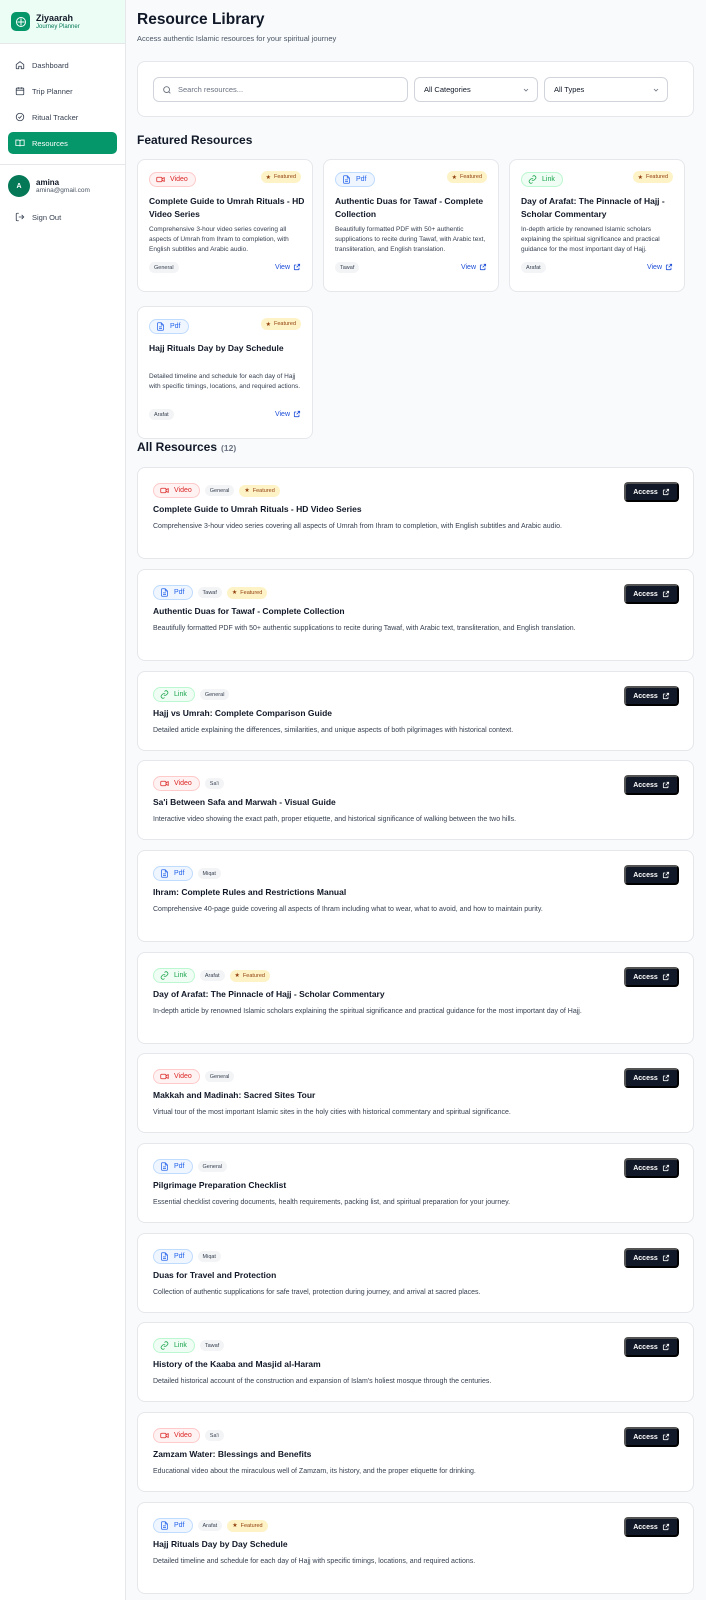  What do you see at coordinates (411, 179) in the screenshot?
I see `card-badges: Pdf ★ Featured` at bounding box center [411, 179].